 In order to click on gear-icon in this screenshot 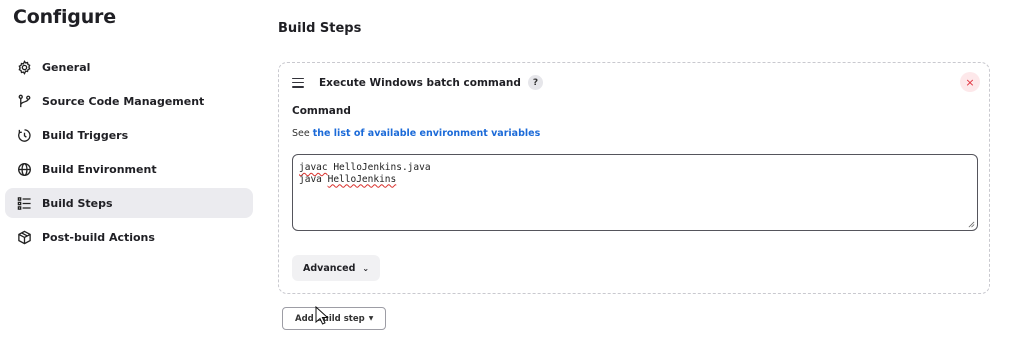, I will do `click(24, 67)`.